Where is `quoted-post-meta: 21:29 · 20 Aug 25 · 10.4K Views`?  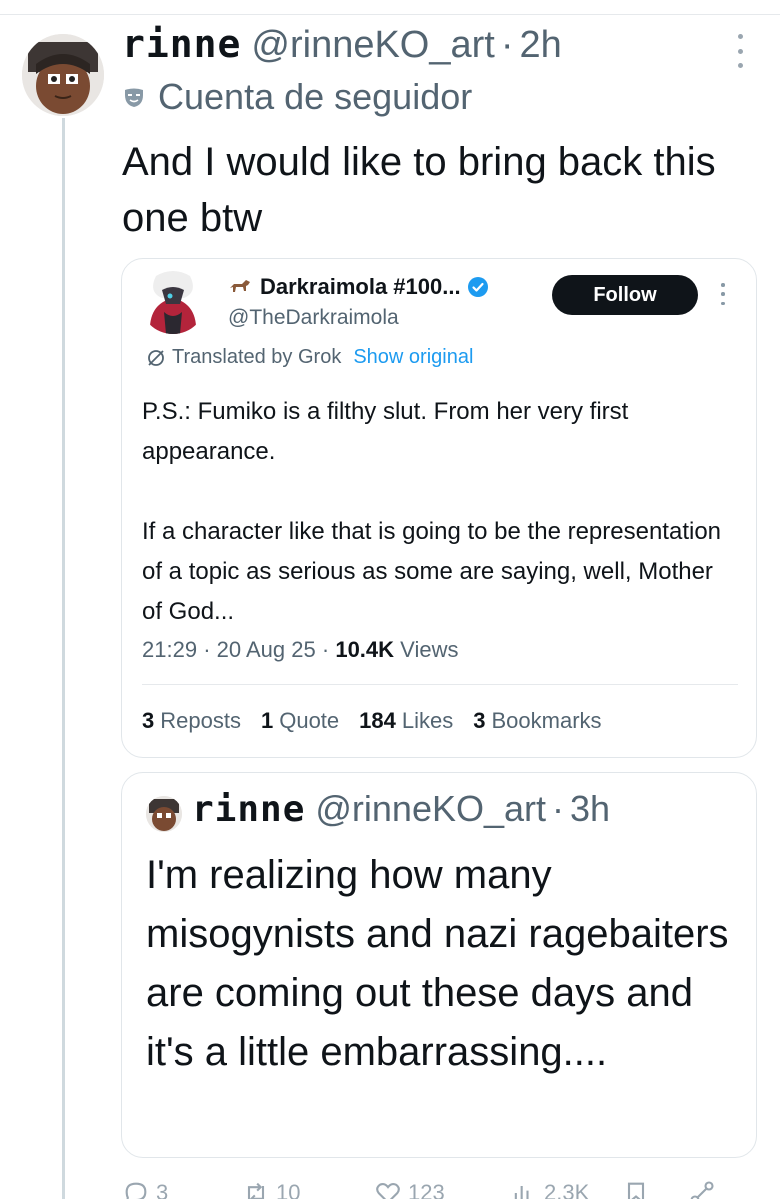 quoted-post-meta: 21:29 · 20 Aug 25 · 10.4K Views is located at coordinates (300, 650).